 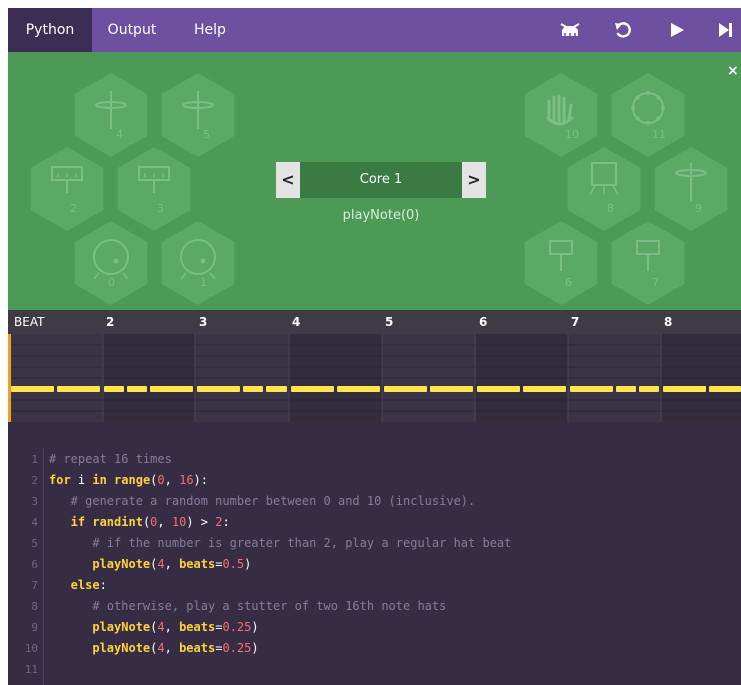 I want to click on instrument-label: 9, so click(x=698, y=208).